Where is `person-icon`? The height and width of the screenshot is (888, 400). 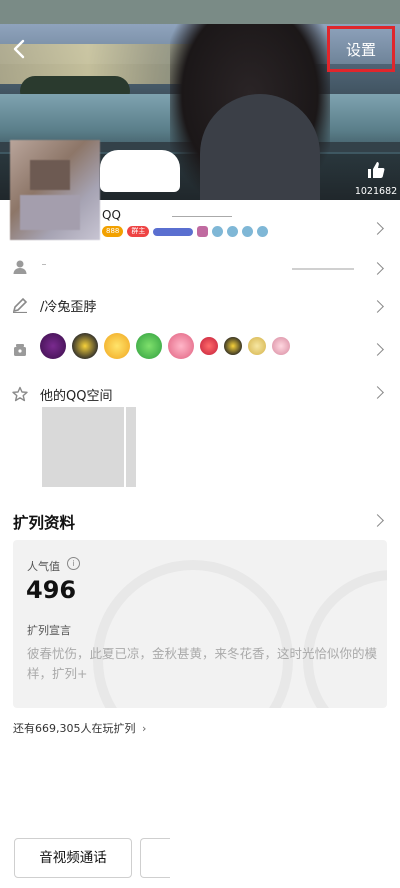
person-icon is located at coordinates (20, 267).